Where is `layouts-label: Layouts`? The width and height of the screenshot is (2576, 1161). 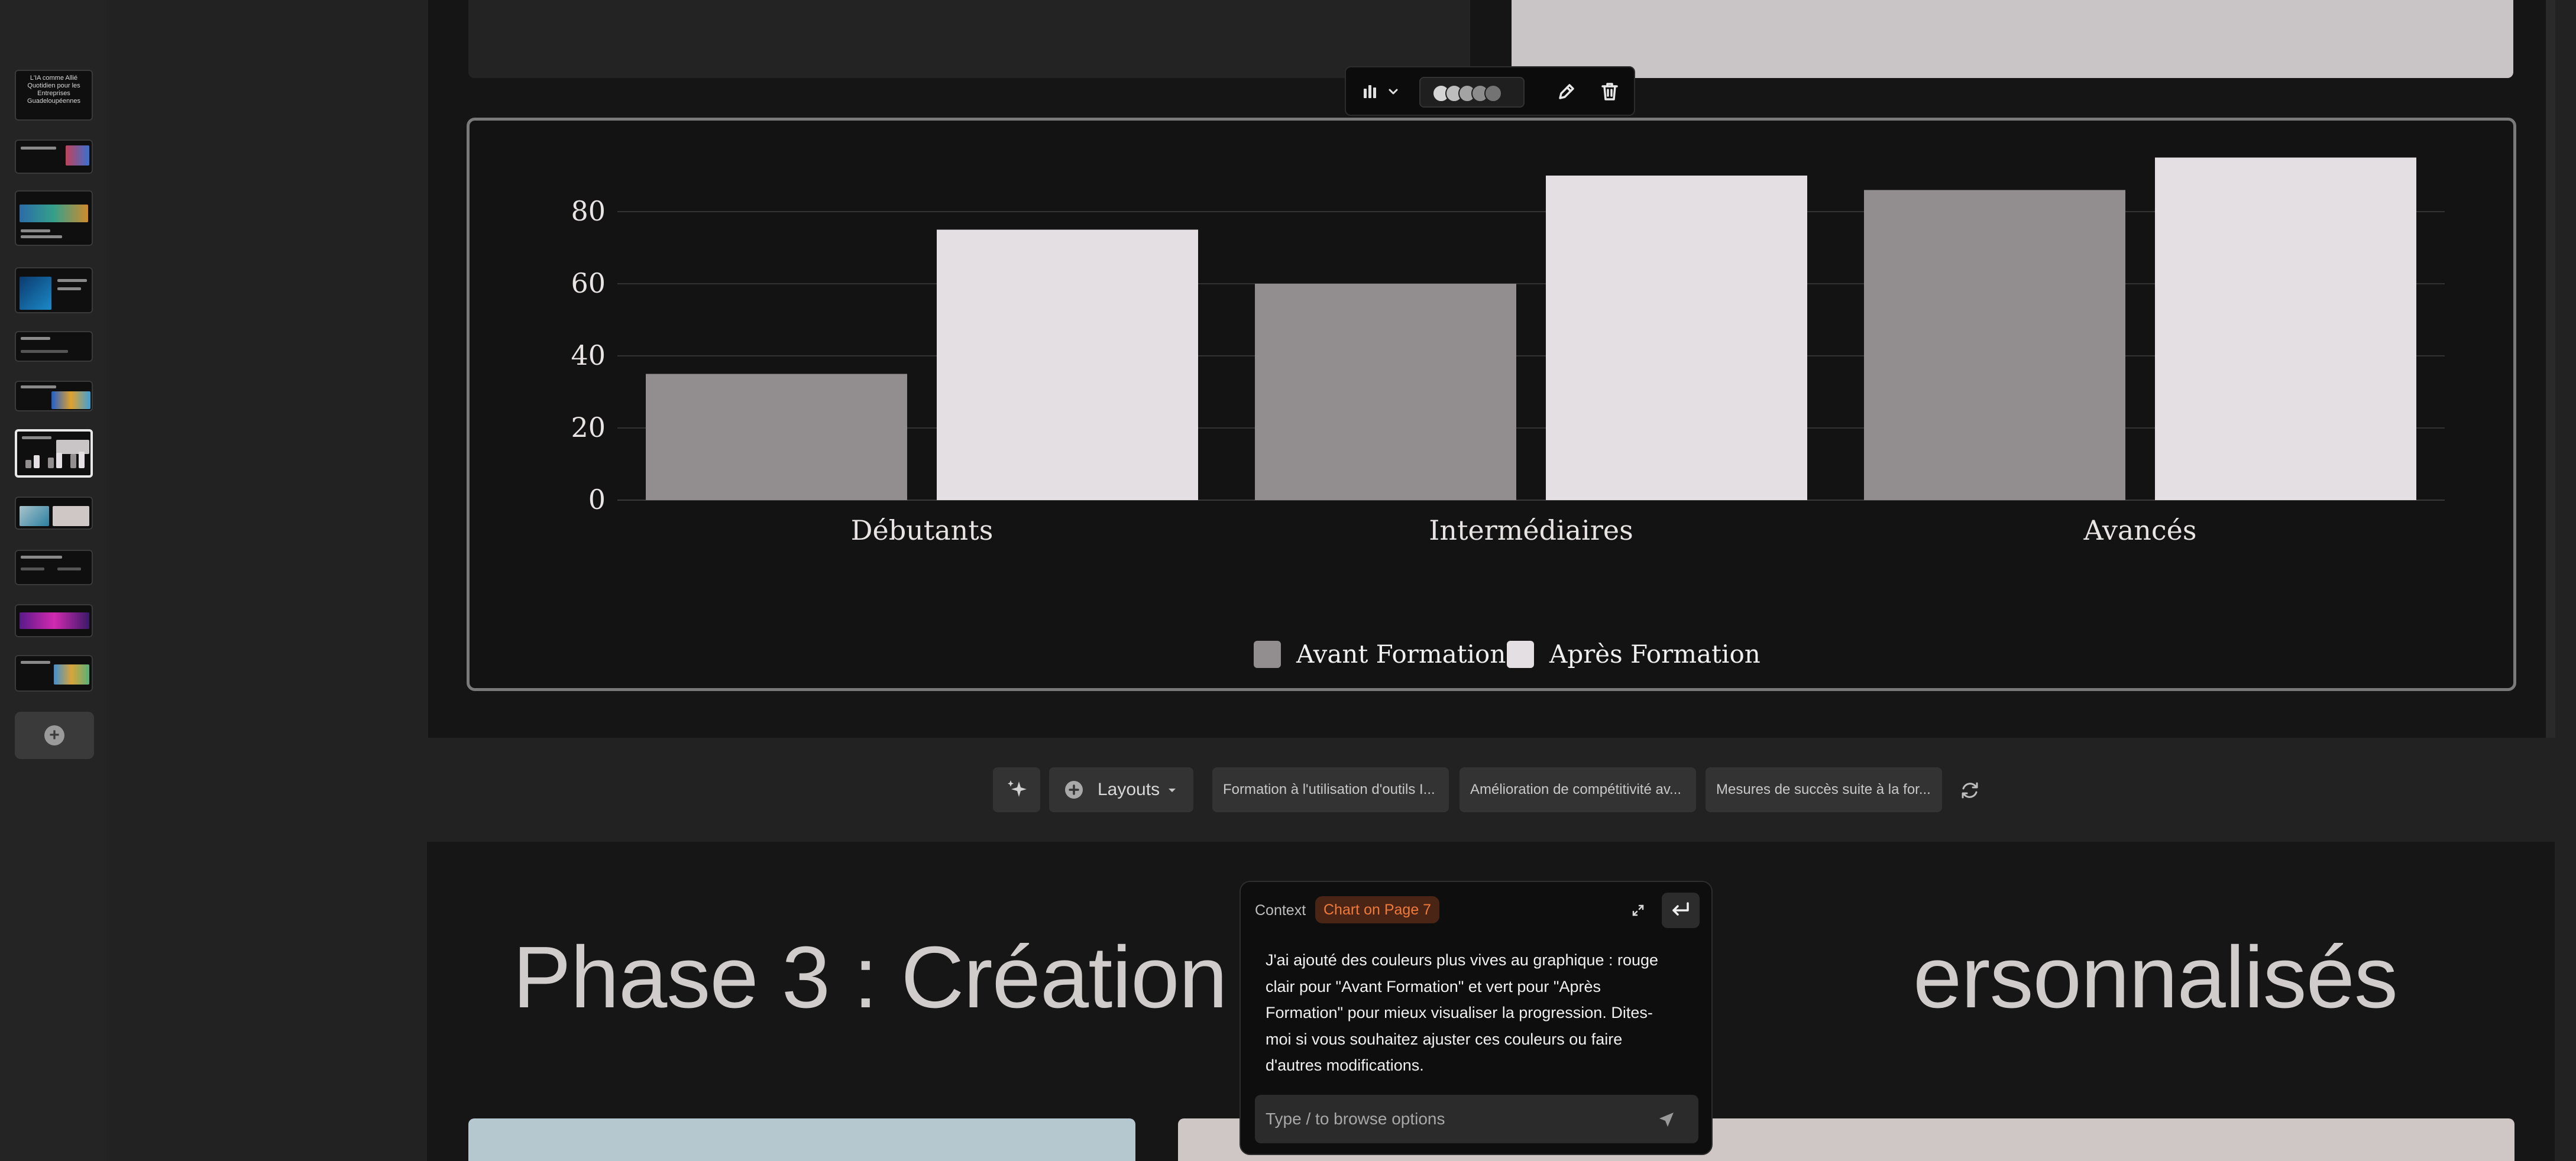 layouts-label: Layouts is located at coordinates (1129, 790).